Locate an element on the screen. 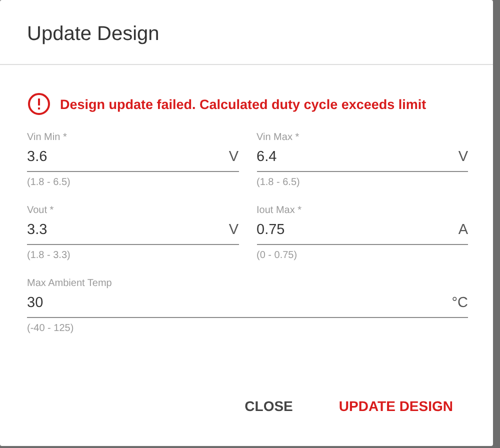 Image resolution: width=500 pixels, height=448 pixels. hint-text: (-40 - 125) is located at coordinates (51, 329).